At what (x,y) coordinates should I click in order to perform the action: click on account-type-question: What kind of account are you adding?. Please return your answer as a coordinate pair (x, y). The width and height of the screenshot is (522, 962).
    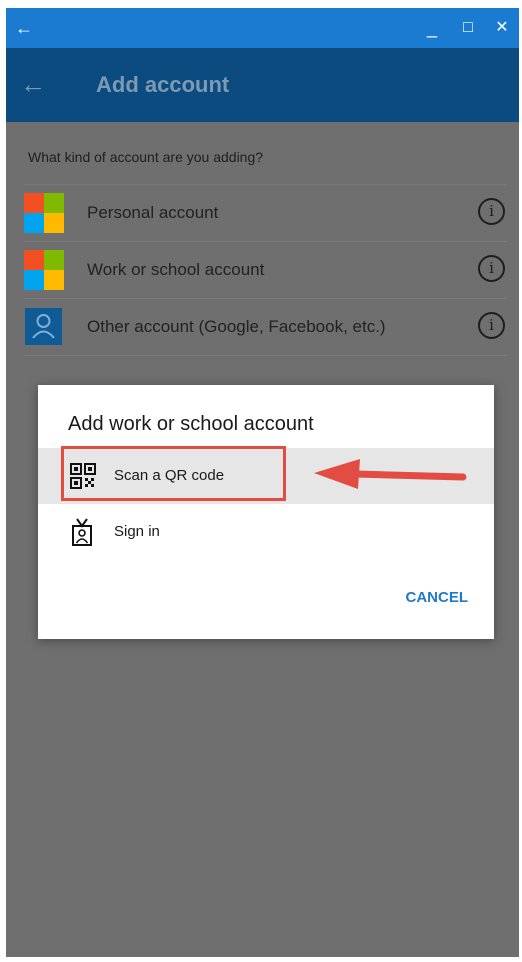
    Looking at the image, I should click on (146, 157).